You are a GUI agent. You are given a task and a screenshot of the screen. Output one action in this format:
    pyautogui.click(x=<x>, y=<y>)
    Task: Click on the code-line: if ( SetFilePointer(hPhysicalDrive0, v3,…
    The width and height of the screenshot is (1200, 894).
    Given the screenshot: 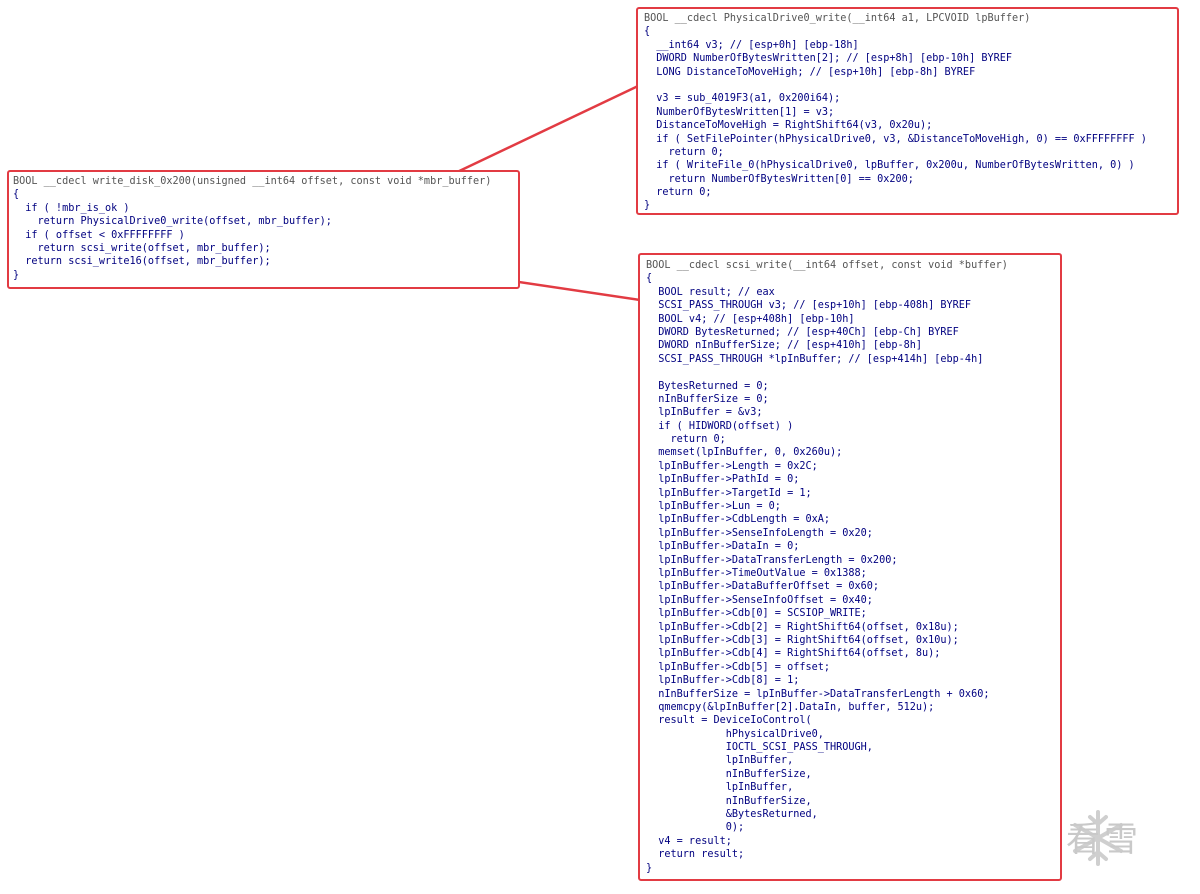 What is the action you would take?
    pyautogui.click(x=895, y=139)
    